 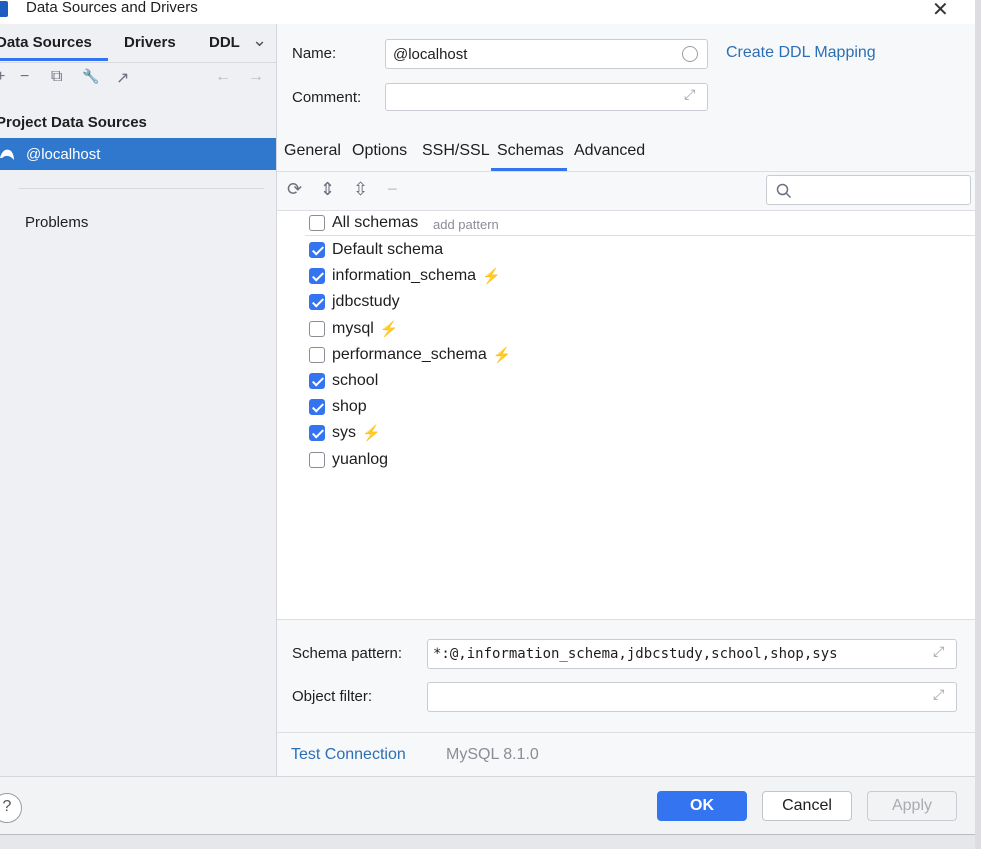 What do you see at coordinates (349, 407) in the screenshot?
I see `schema-item-label: shop` at bounding box center [349, 407].